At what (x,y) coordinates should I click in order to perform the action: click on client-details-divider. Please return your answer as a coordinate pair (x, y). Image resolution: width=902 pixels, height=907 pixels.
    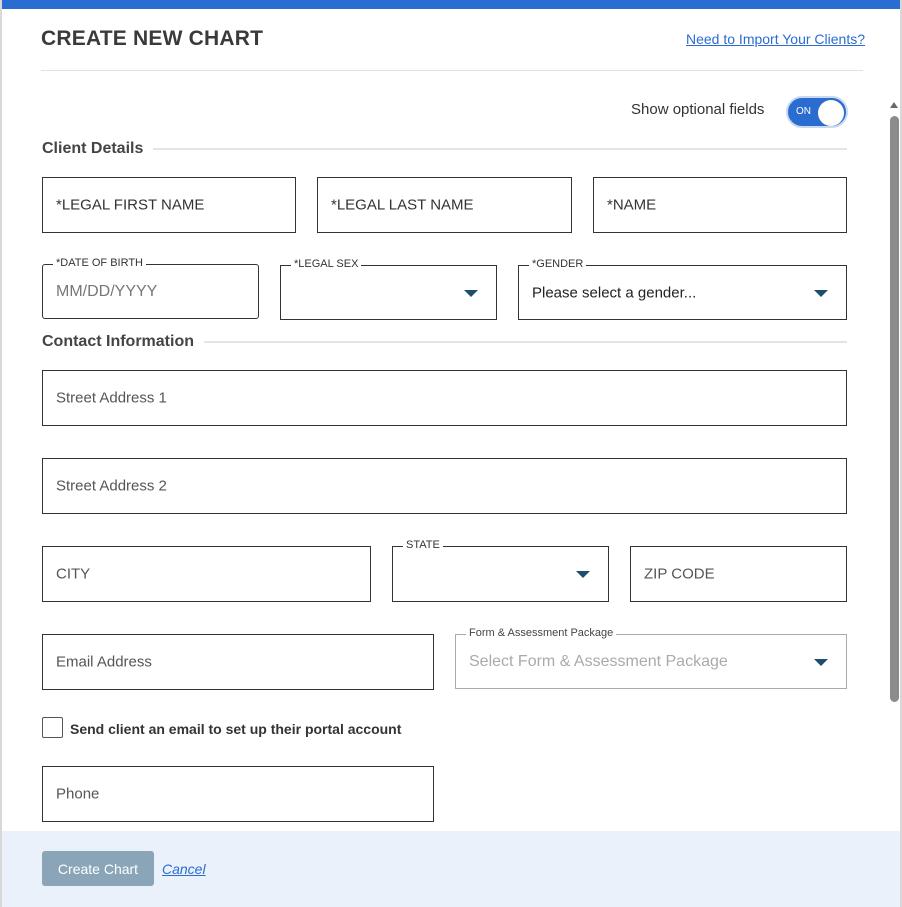
    Looking at the image, I should click on (444, 149).